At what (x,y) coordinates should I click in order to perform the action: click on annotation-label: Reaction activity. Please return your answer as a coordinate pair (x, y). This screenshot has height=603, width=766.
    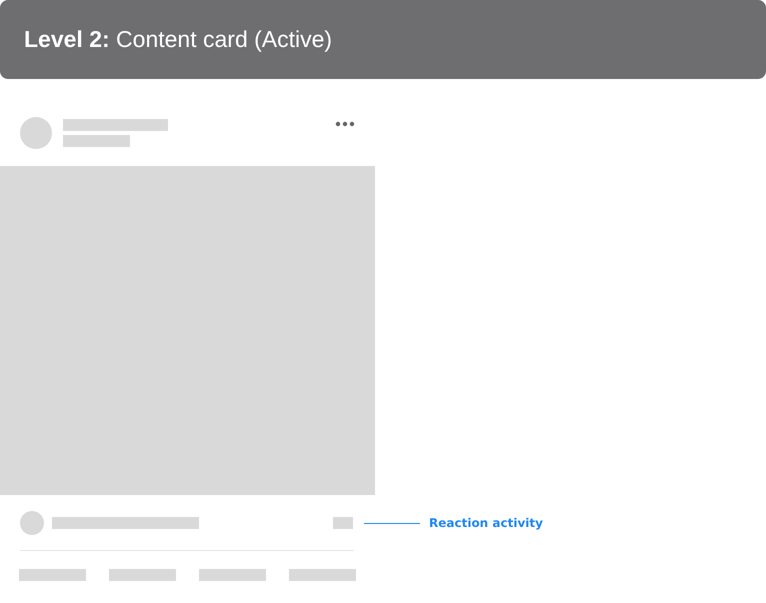
    Looking at the image, I should click on (486, 523).